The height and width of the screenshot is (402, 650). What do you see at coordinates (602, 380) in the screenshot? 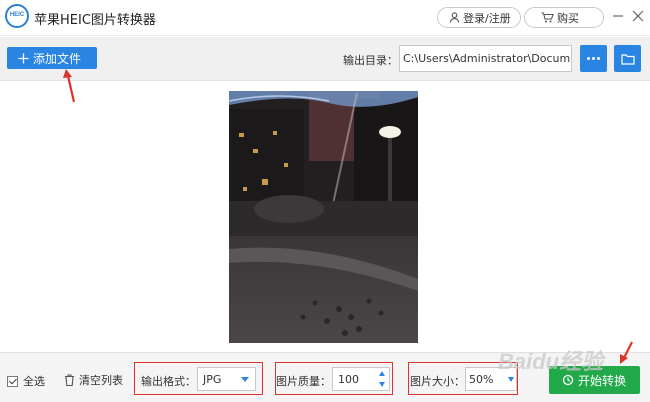
I see `start-convert-label: 开始转换` at bounding box center [602, 380].